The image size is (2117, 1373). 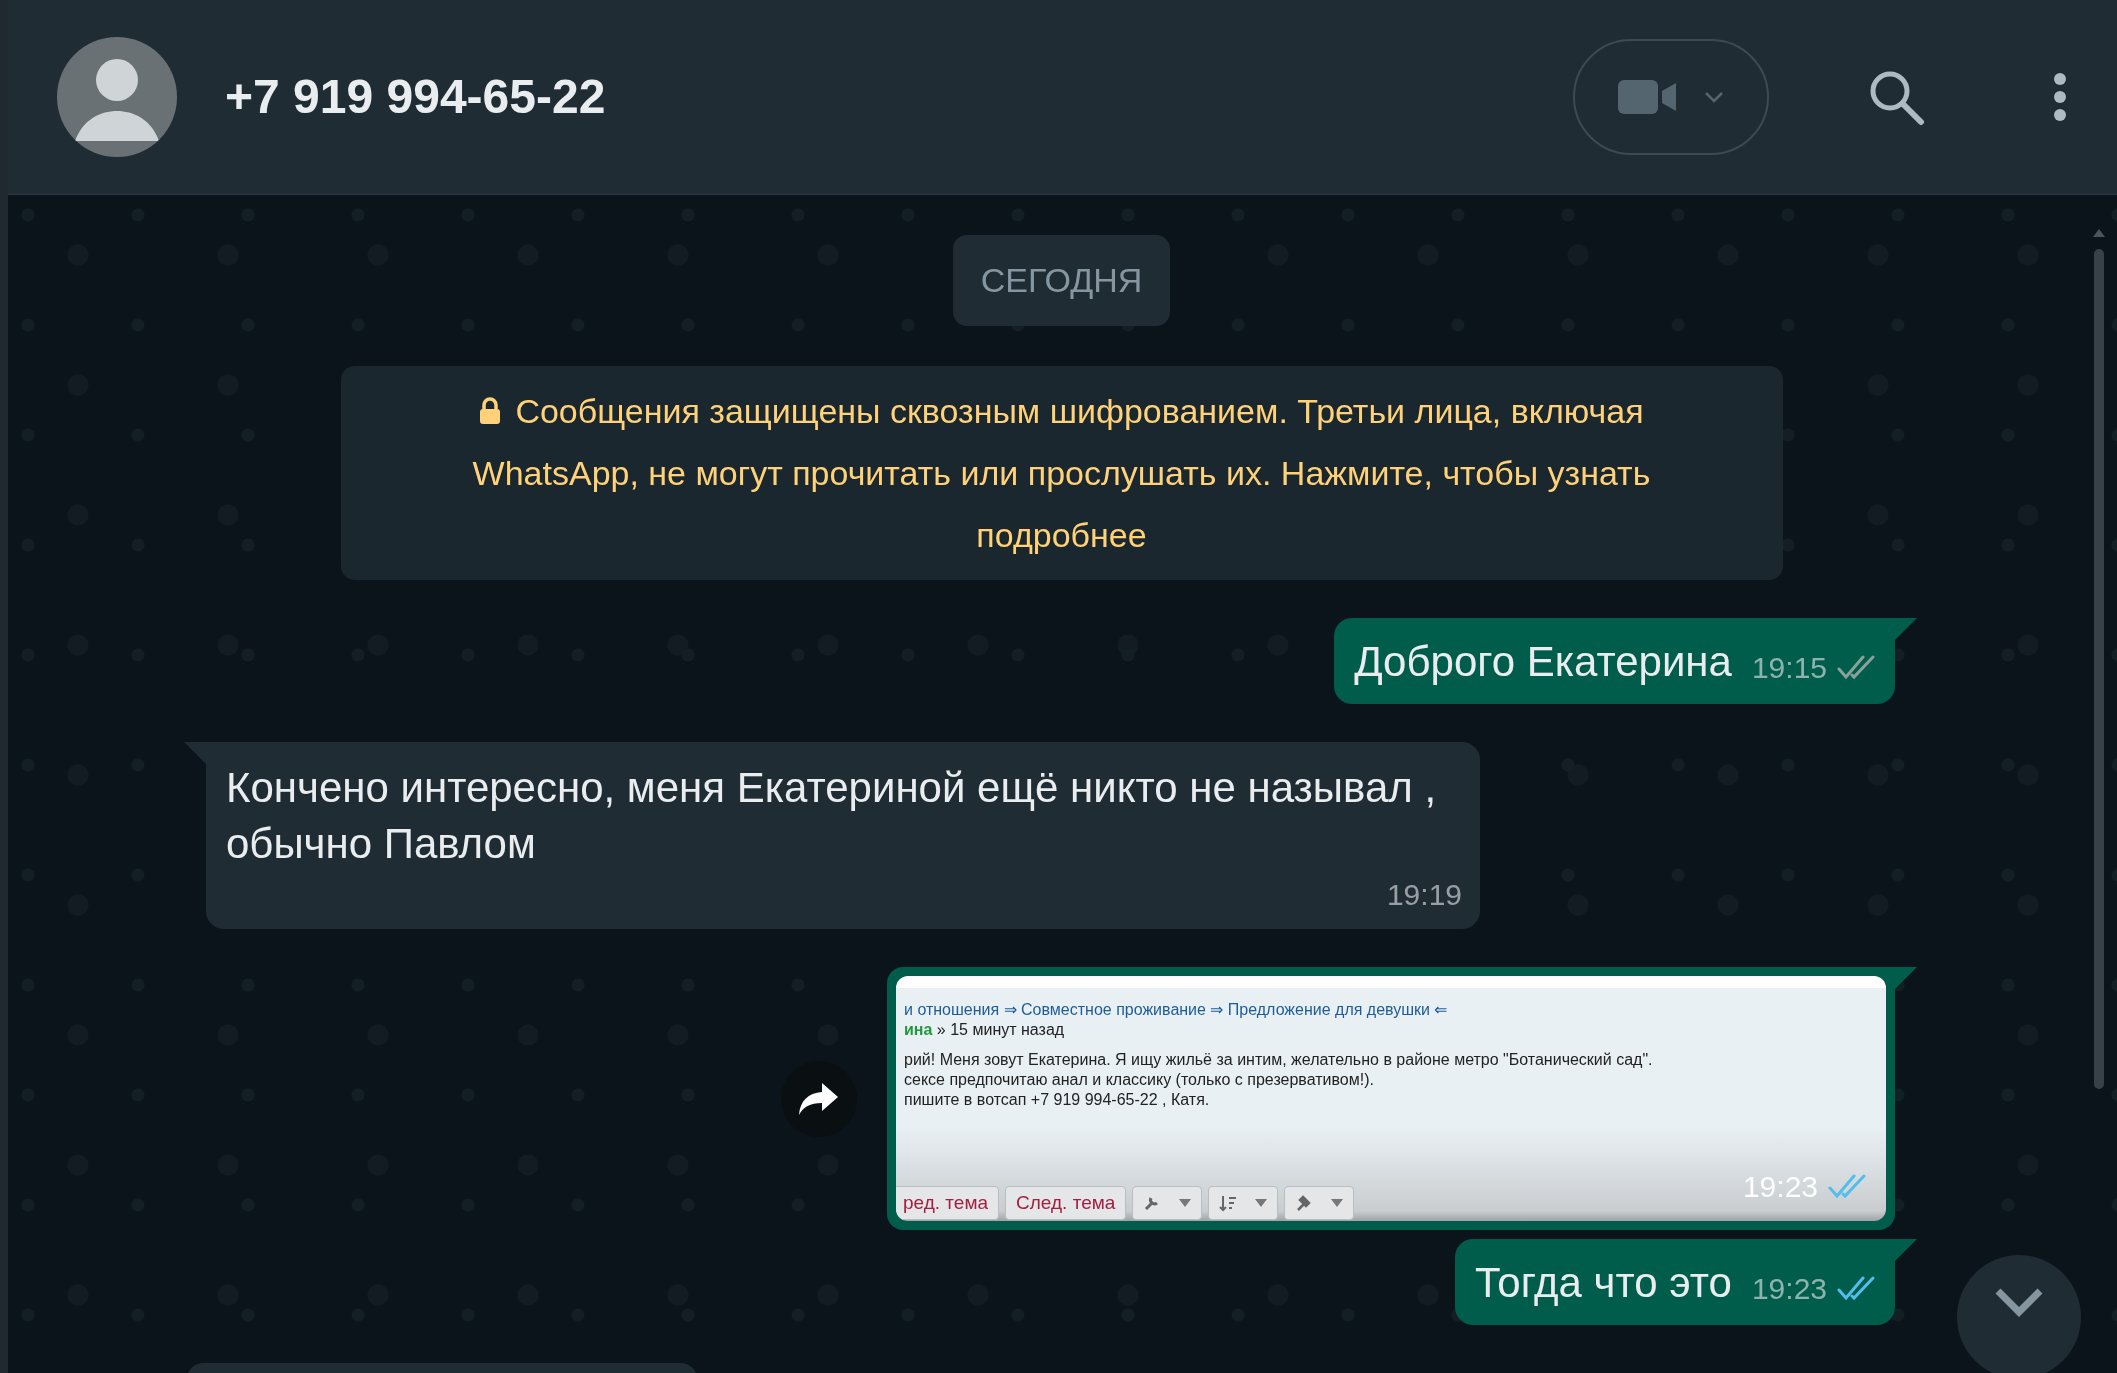 I want to click on video-call-button, so click(x=1671, y=97).